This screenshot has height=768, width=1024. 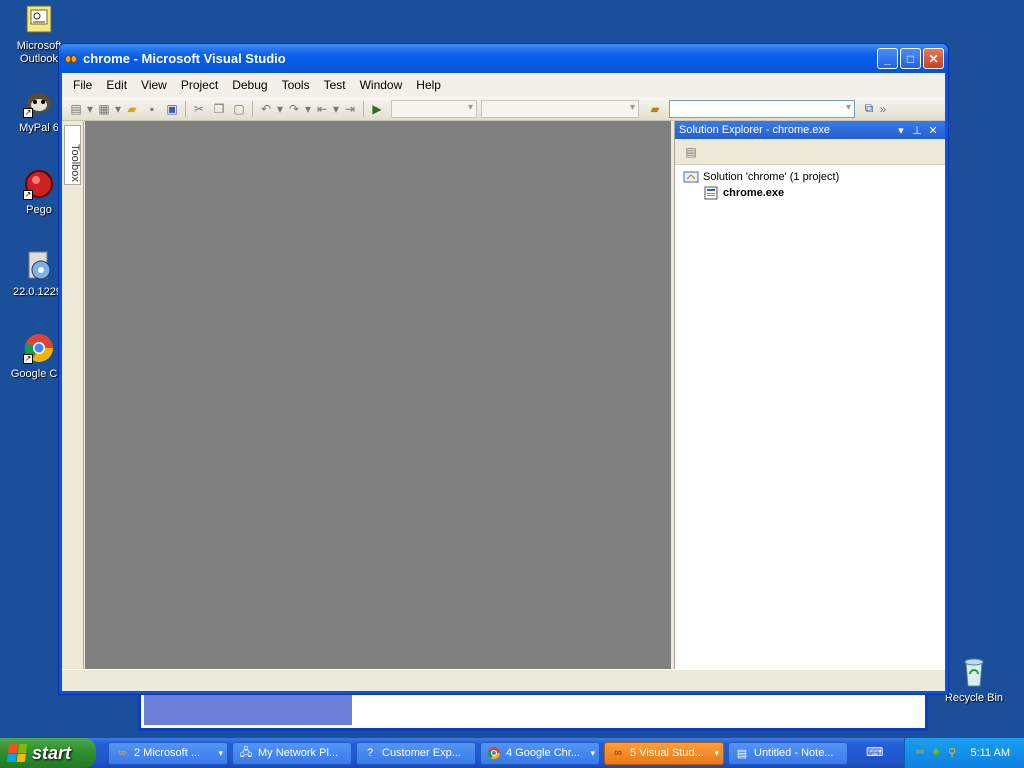 What do you see at coordinates (771, 177) in the screenshot?
I see `solution-label: Solution 'chrome' (1 project)` at bounding box center [771, 177].